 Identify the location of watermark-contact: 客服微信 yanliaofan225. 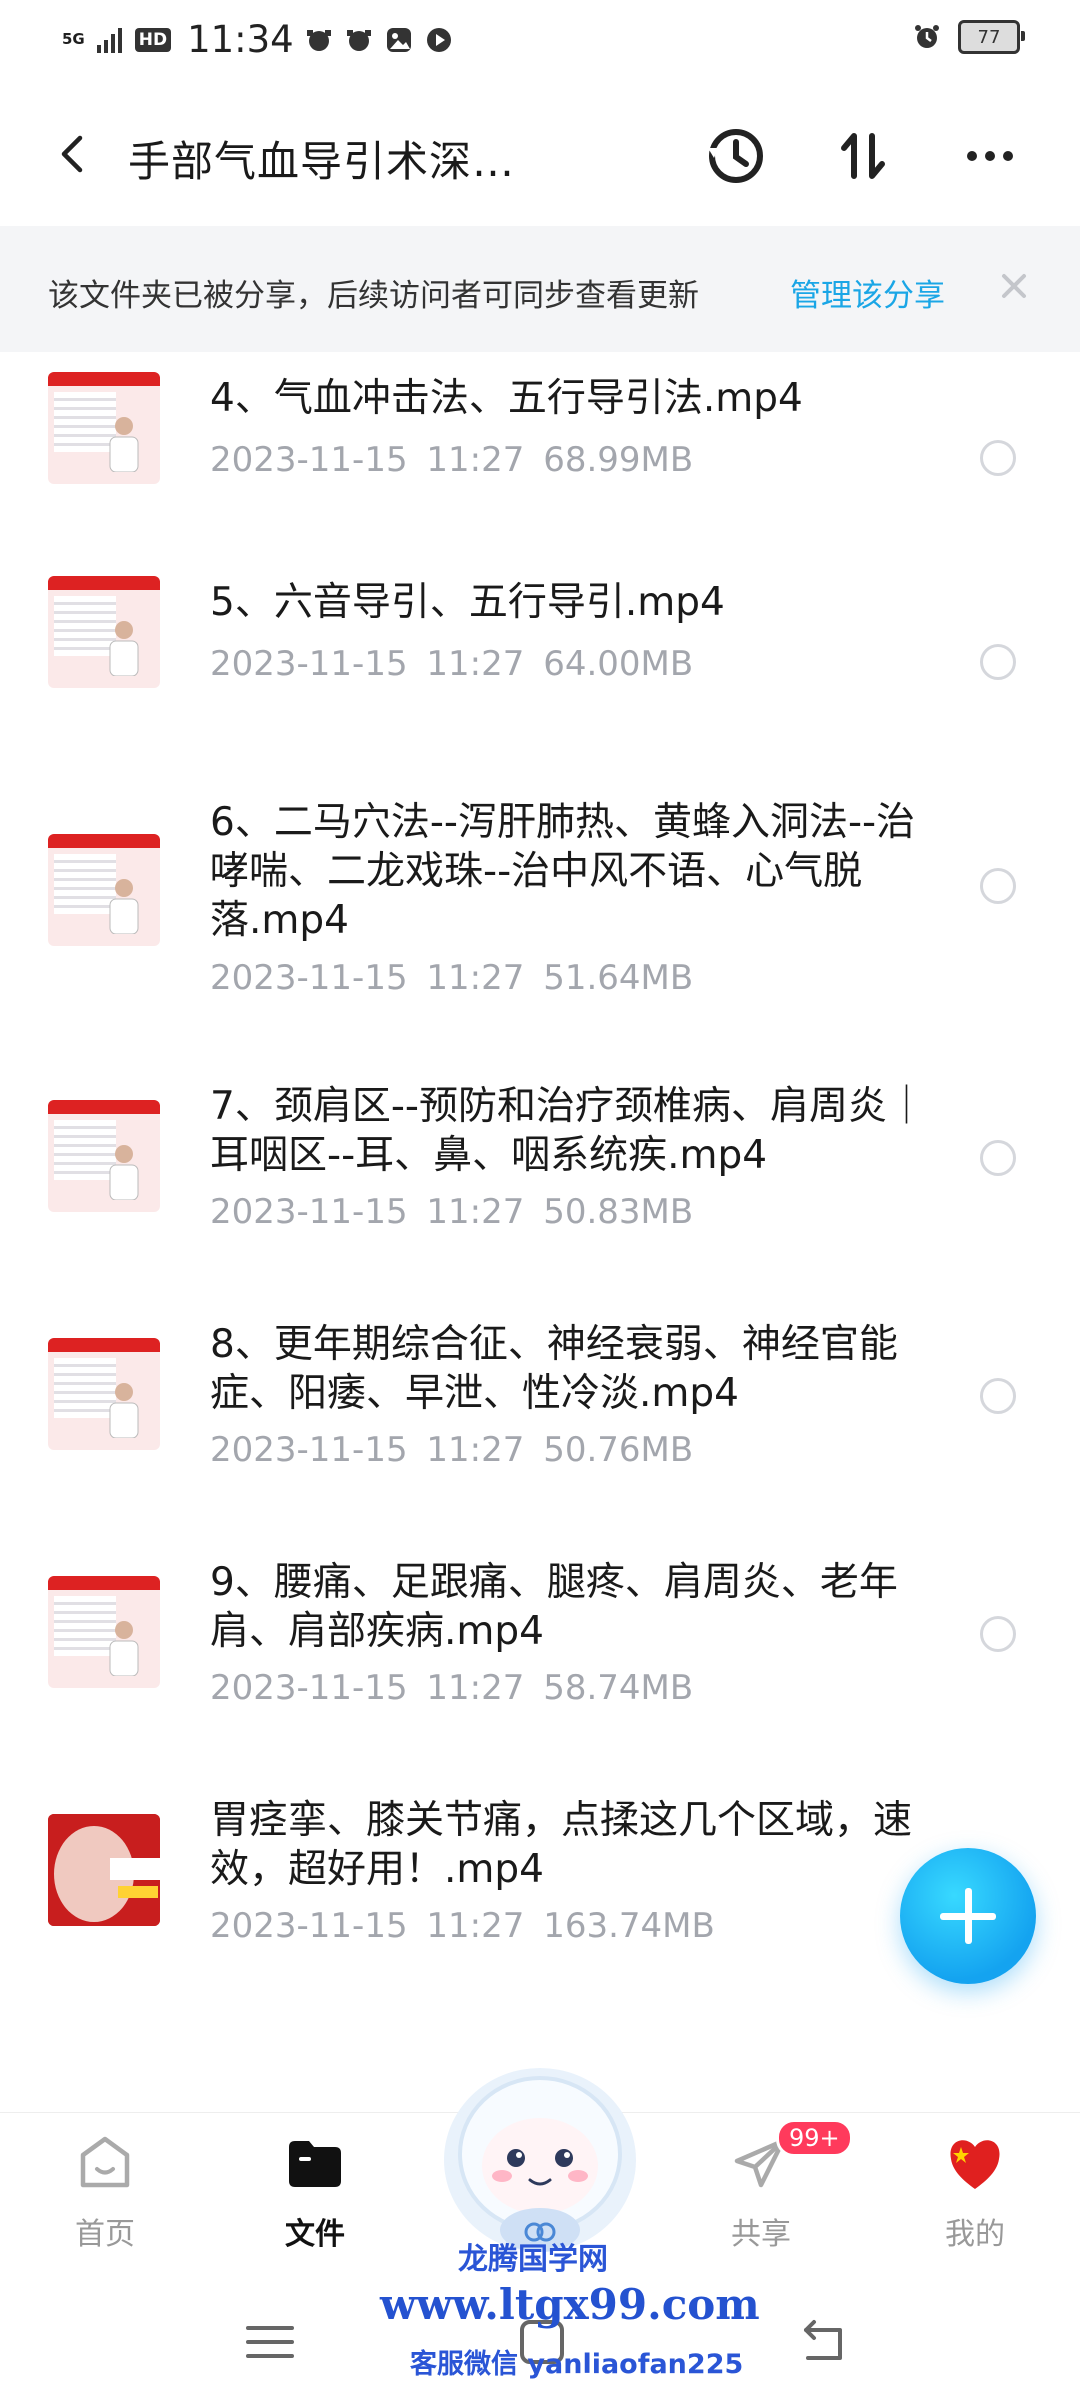
(577, 2364).